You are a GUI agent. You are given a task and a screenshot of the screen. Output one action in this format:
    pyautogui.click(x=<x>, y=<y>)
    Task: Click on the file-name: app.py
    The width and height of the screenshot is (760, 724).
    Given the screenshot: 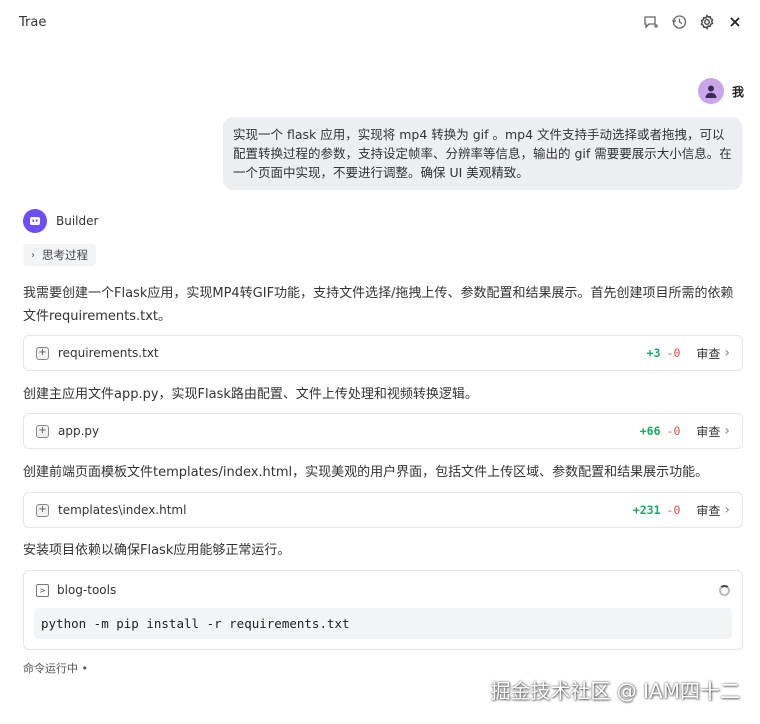 What is the action you would take?
    pyautogui.click(x=79, y=431)
    